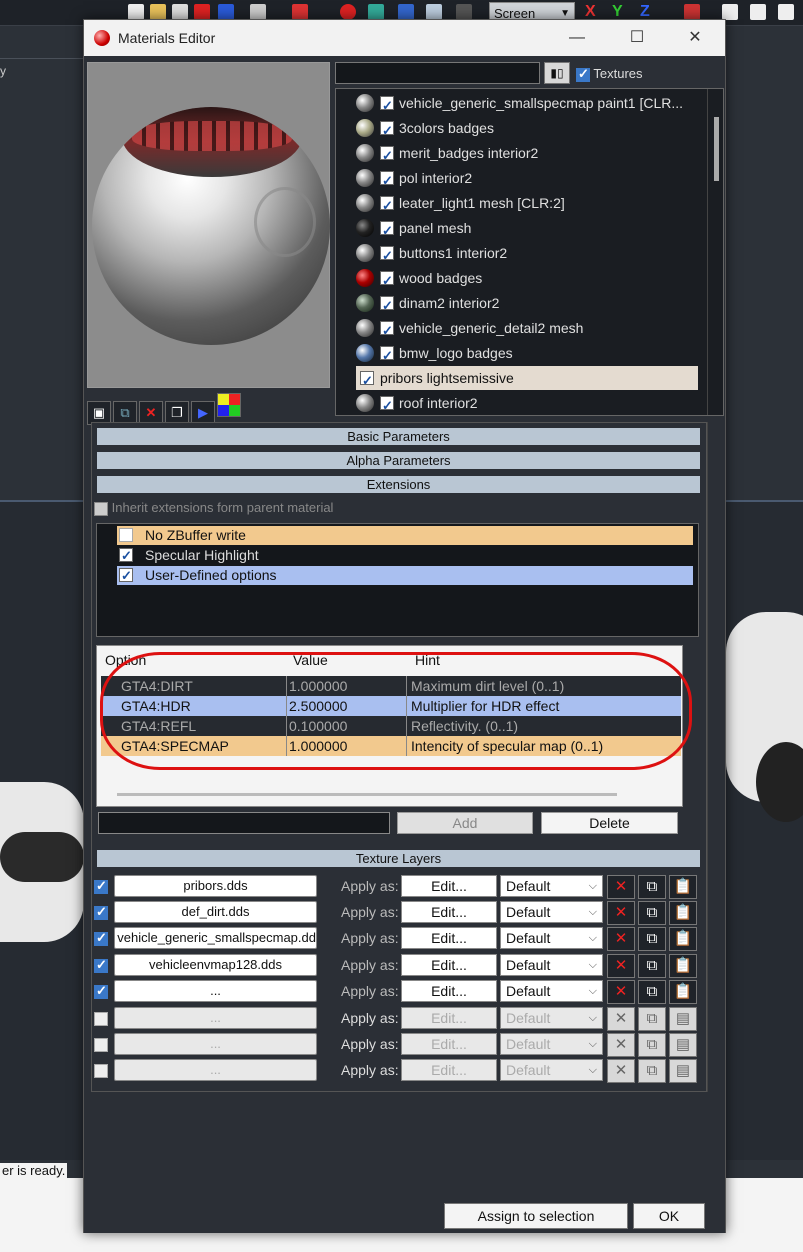  I want to click on list-item: 3colors badges, so click(527, 129).